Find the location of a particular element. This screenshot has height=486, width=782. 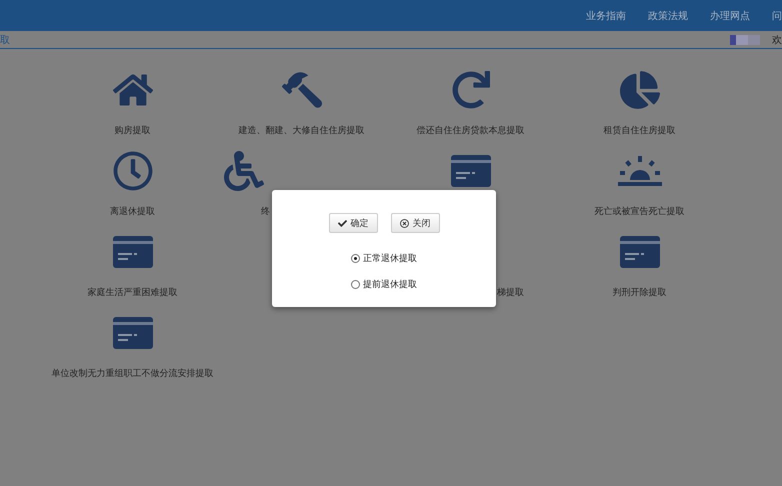

wheelchair-icon is located at coordinates (244, 171).